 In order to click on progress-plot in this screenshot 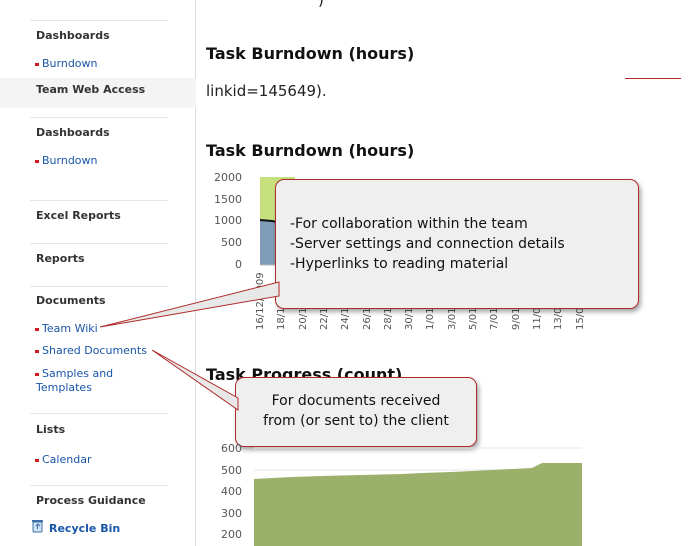, I will do `click(418, 496)`.